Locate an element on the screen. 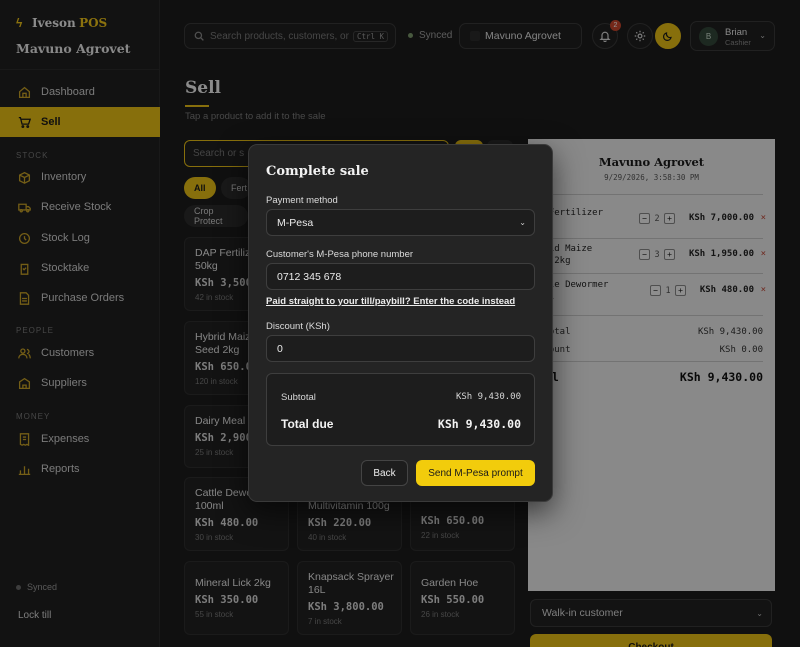 The height and width of the screenshot is (647, 800). summary-subtotal-value: KSh 9,430.00 is located at coordinates (488, 397).